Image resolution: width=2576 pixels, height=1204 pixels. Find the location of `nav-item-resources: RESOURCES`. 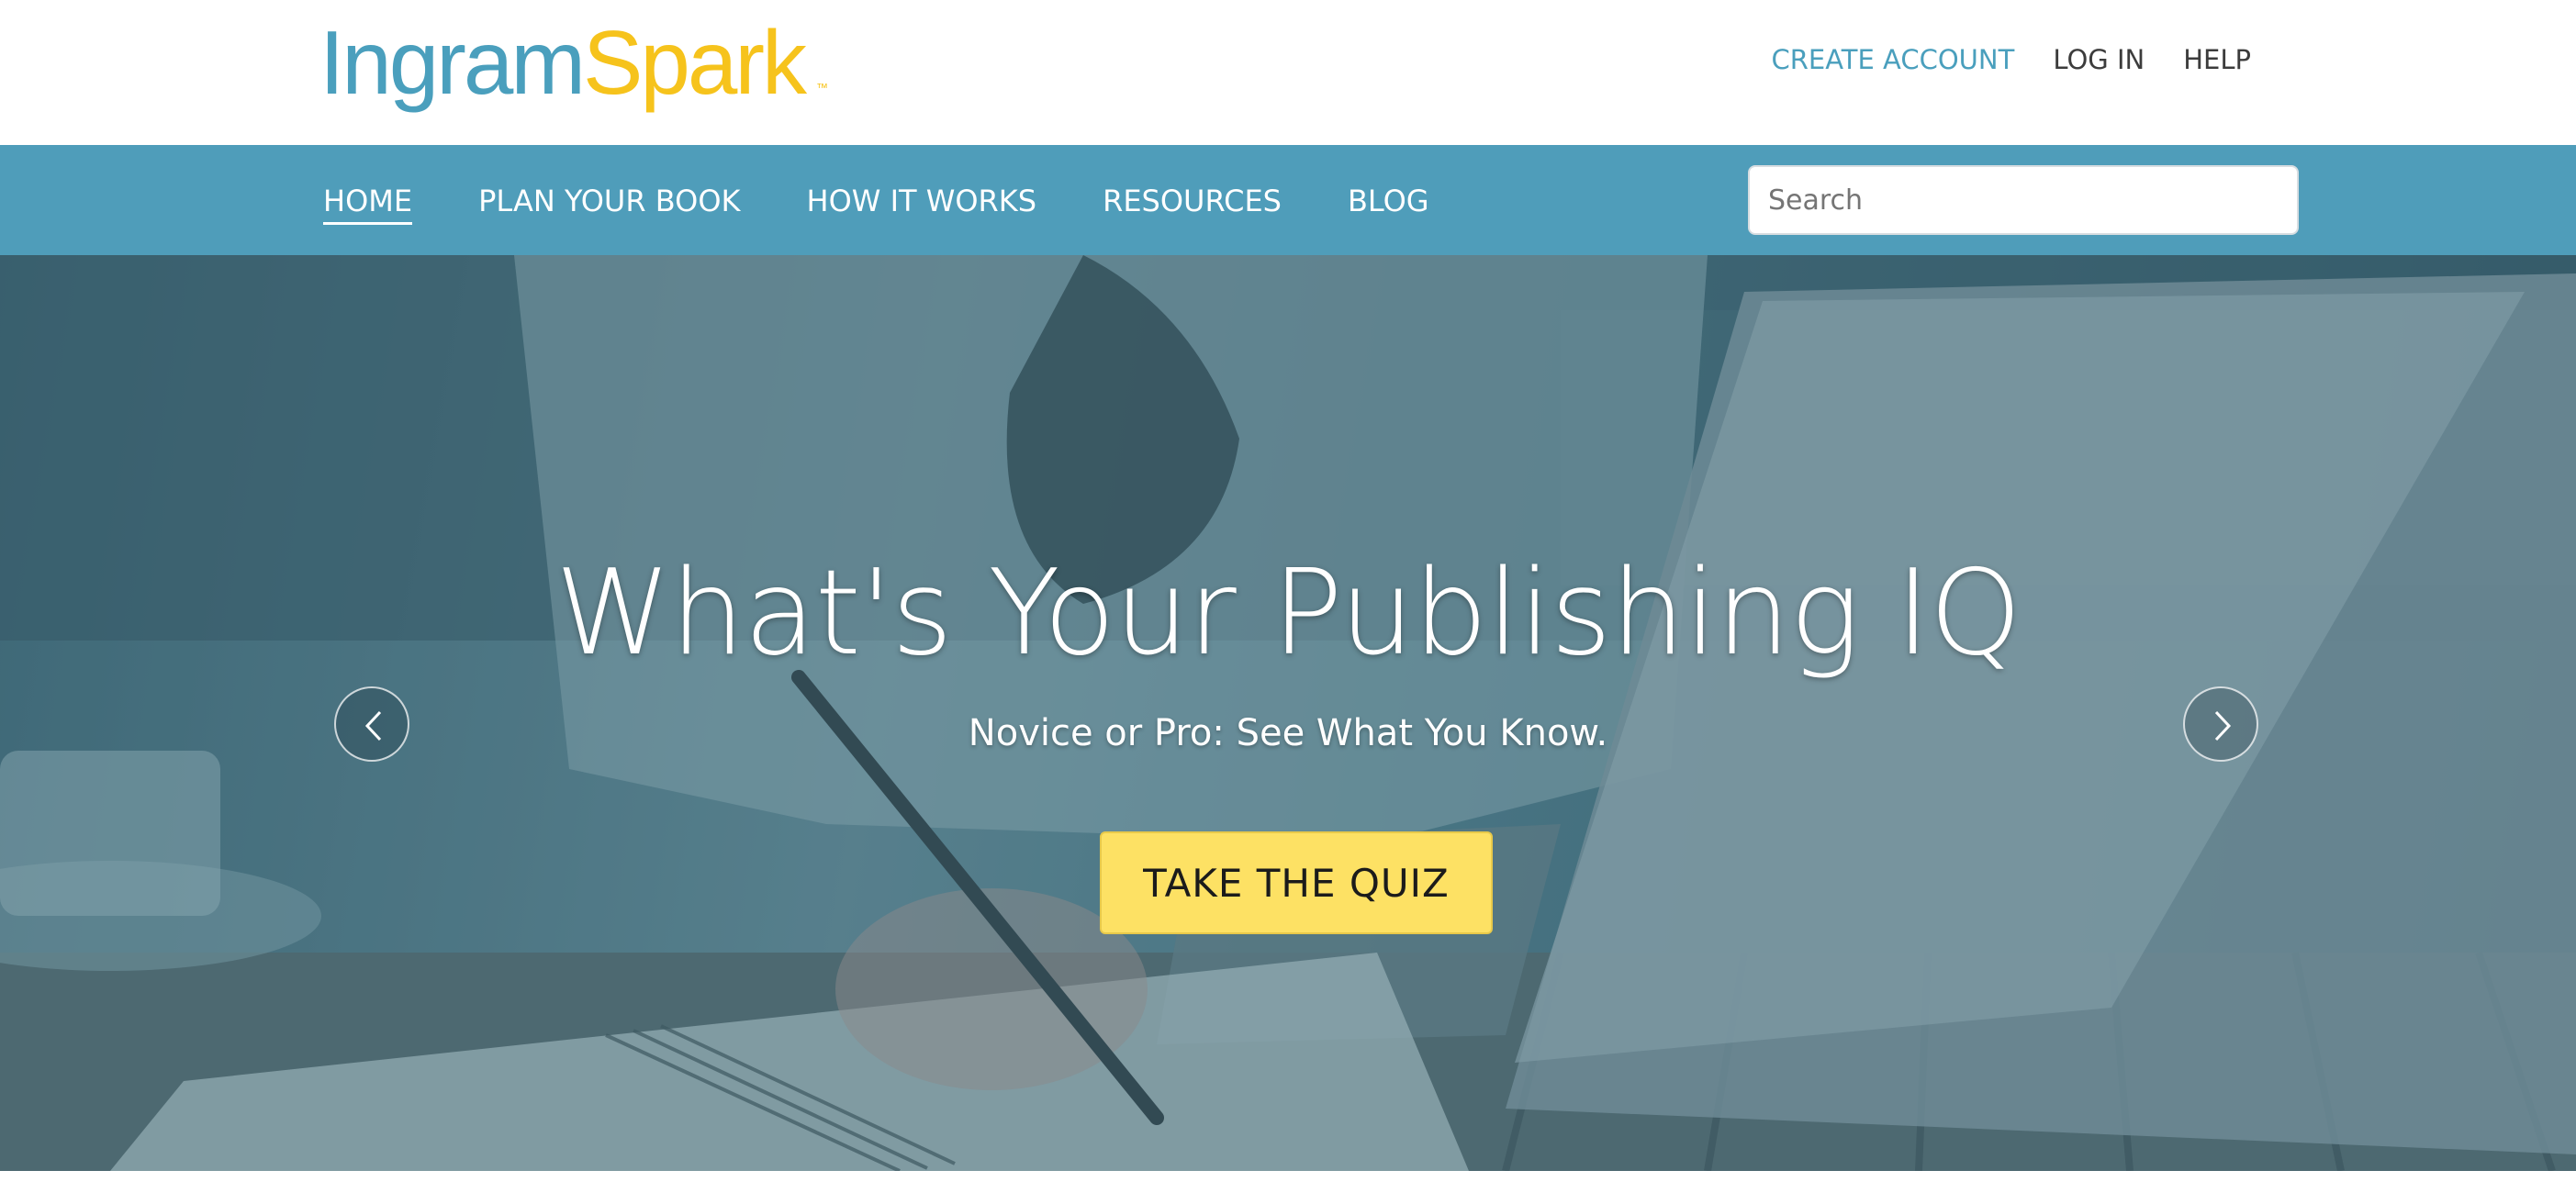

nav-item-resources: RESOURCES is located at coordinates (1192, 205).